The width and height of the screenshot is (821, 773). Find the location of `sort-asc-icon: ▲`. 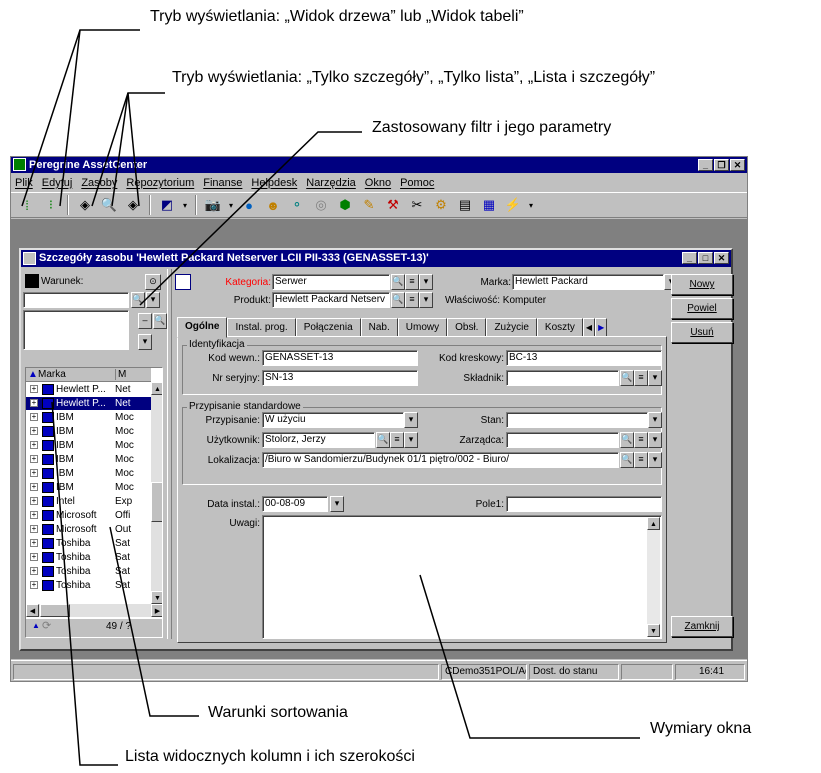

sort-asc-icon: ▲ is located at coordinates (33, 374).